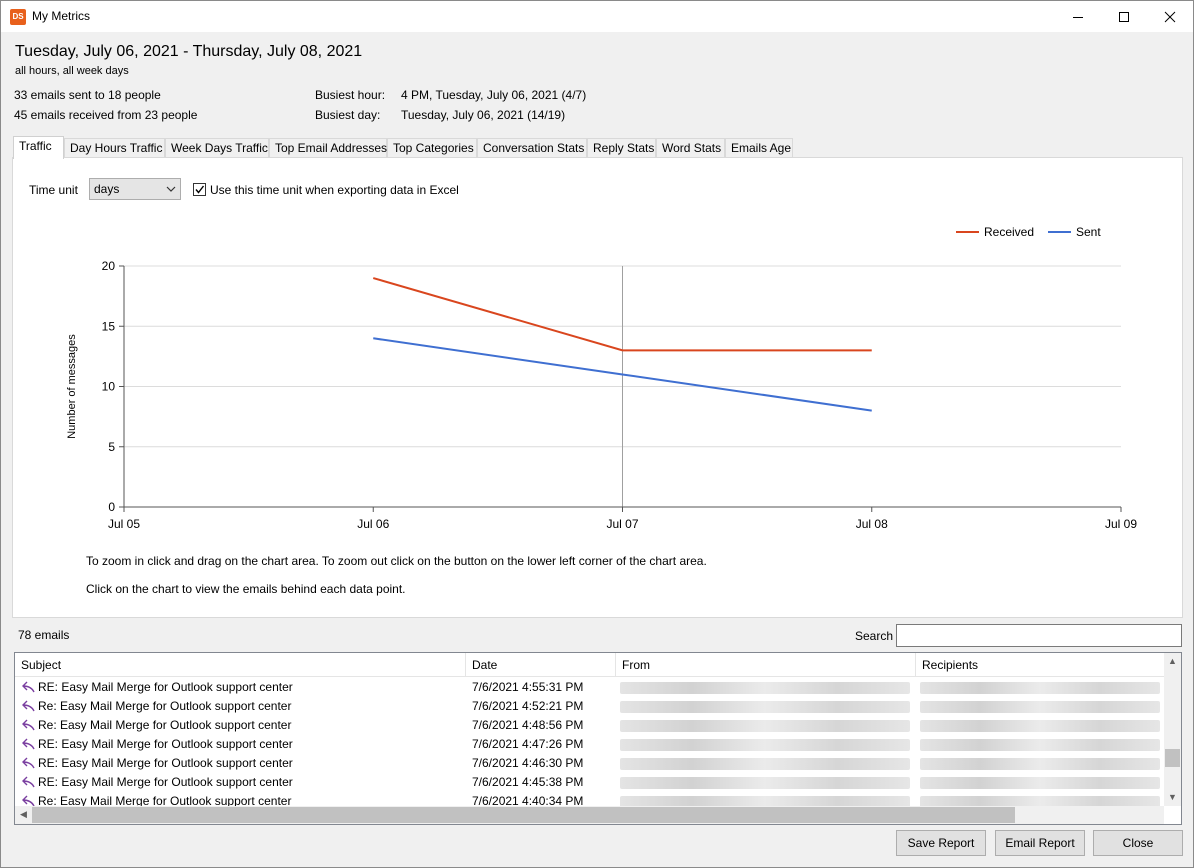 The image size is (1194, 868). I want to click on minimize-button, so click(1078, 16).